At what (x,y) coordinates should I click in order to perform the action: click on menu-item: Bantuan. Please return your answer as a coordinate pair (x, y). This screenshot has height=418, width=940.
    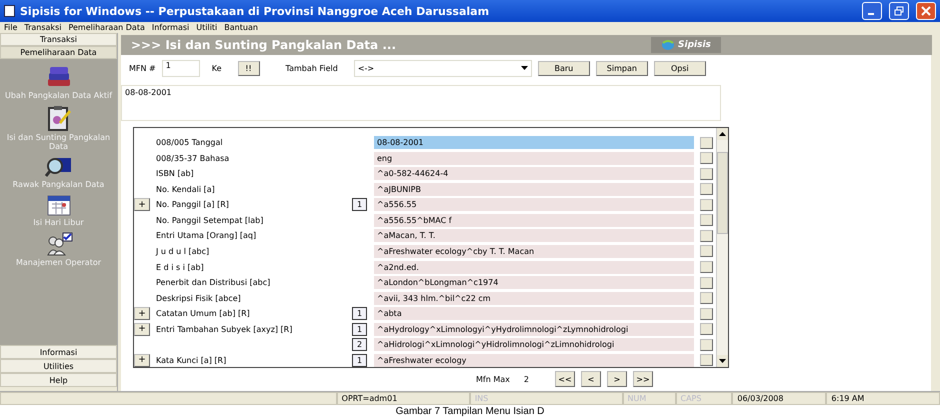
    Looking at the image, I should click on (241, 27).